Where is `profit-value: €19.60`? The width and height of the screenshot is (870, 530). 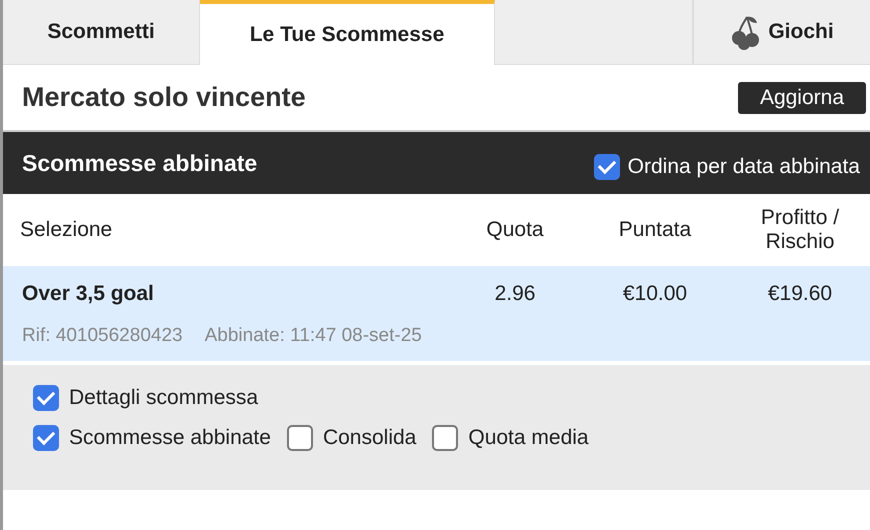
profit-value: €19.60 is located at coordinates (800, 294).